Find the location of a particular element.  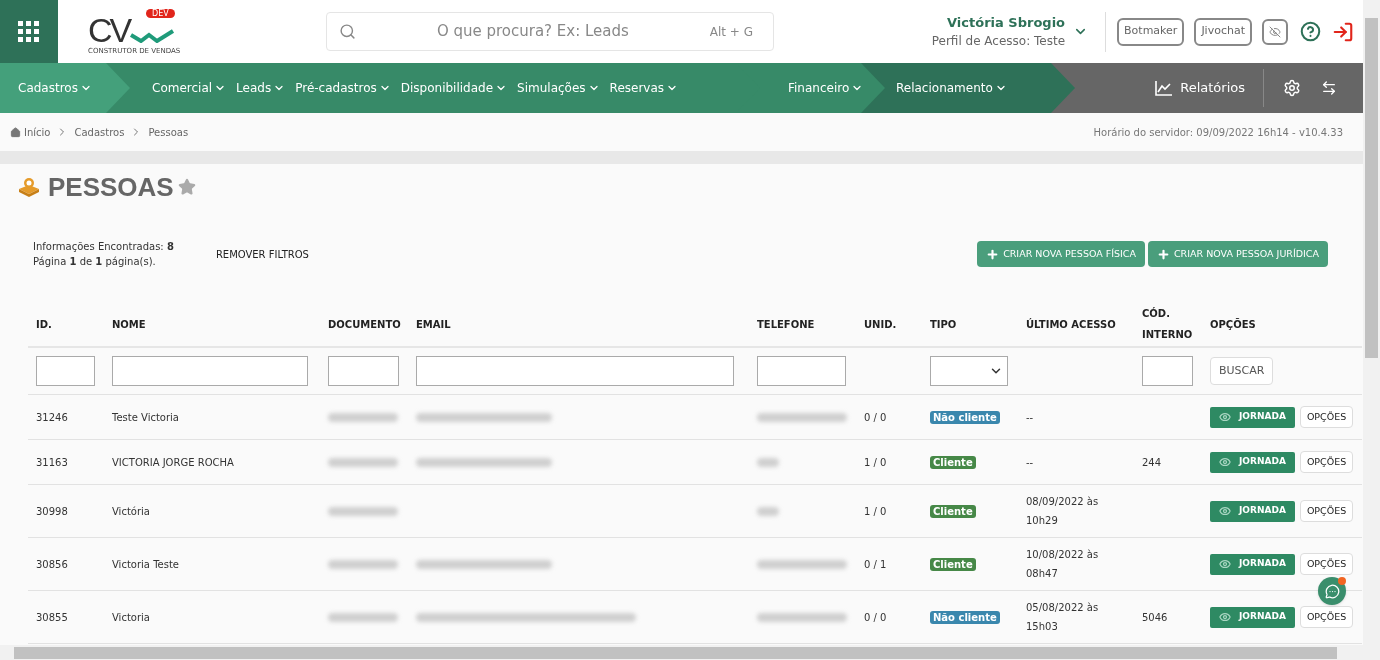

eye-off-icon is located at coordinates (1275, 31).